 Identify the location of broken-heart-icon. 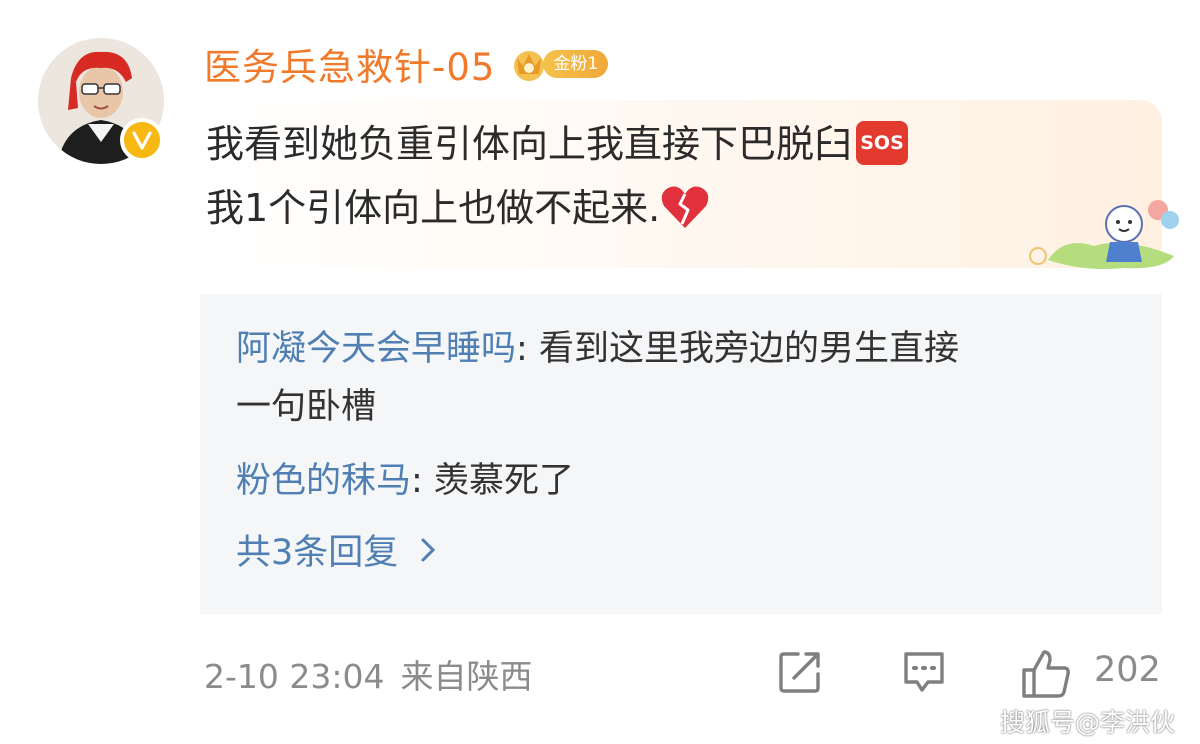
(685, 206).